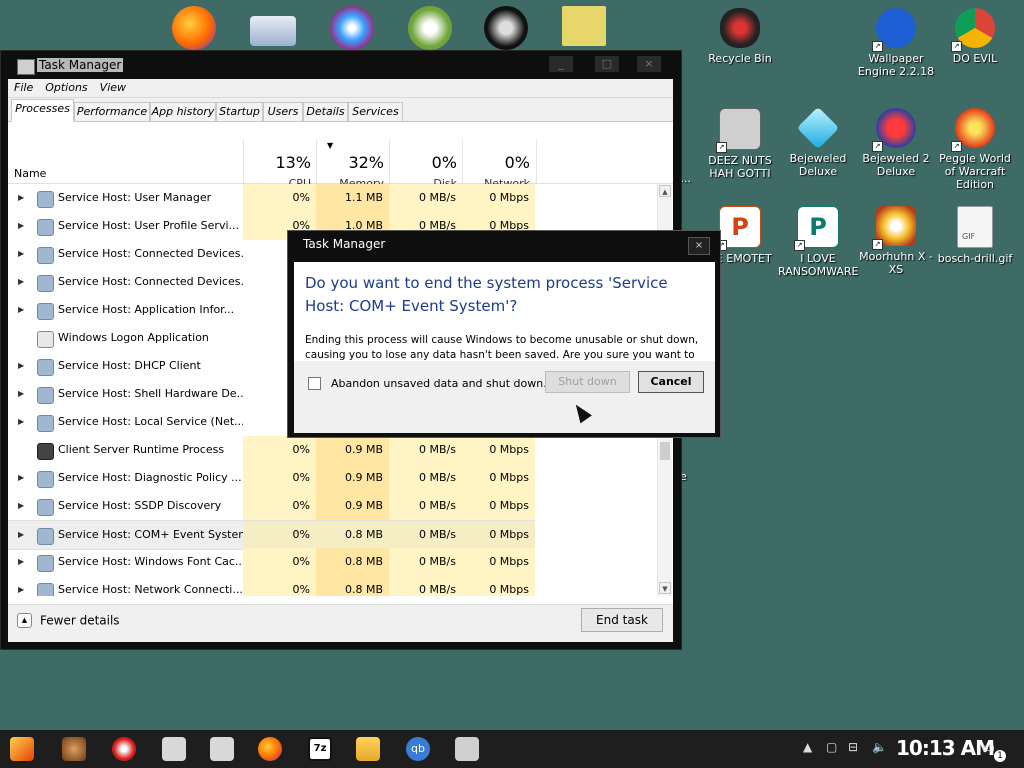  Describe the element at coordinates (879, 747) in the screenshot. I see `volume-icon: 🔈` at that location.